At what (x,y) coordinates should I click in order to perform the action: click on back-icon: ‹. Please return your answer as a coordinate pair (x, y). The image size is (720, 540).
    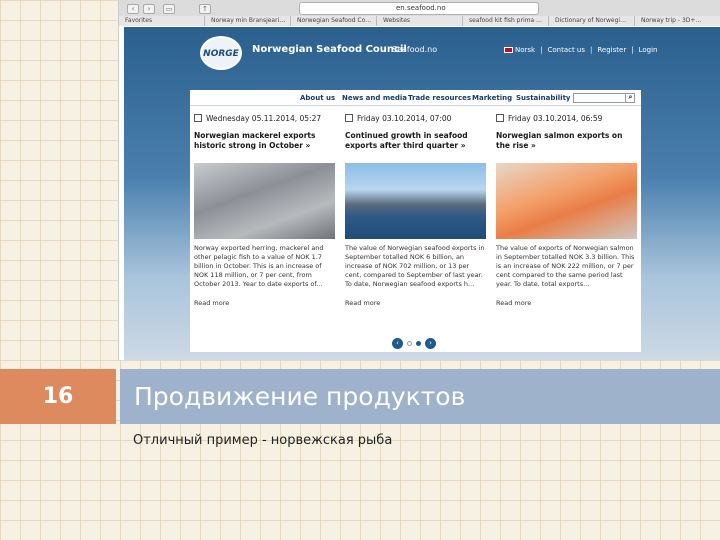
    Looking at the image, I should click on (133, 9).